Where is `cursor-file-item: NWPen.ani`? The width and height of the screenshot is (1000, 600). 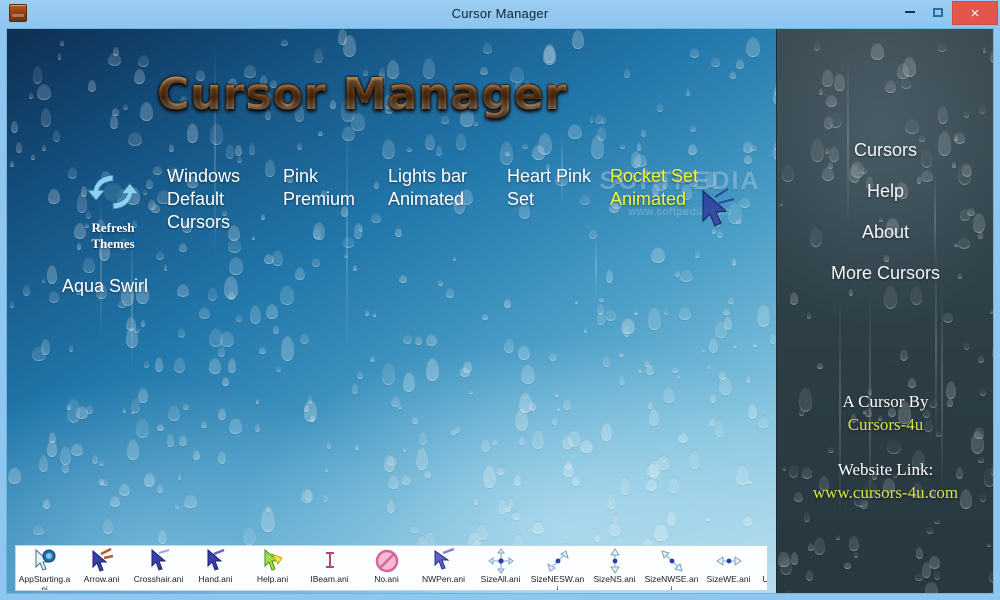
cursor-file-item: NWPen.ani is located at coordinates (443, 568).